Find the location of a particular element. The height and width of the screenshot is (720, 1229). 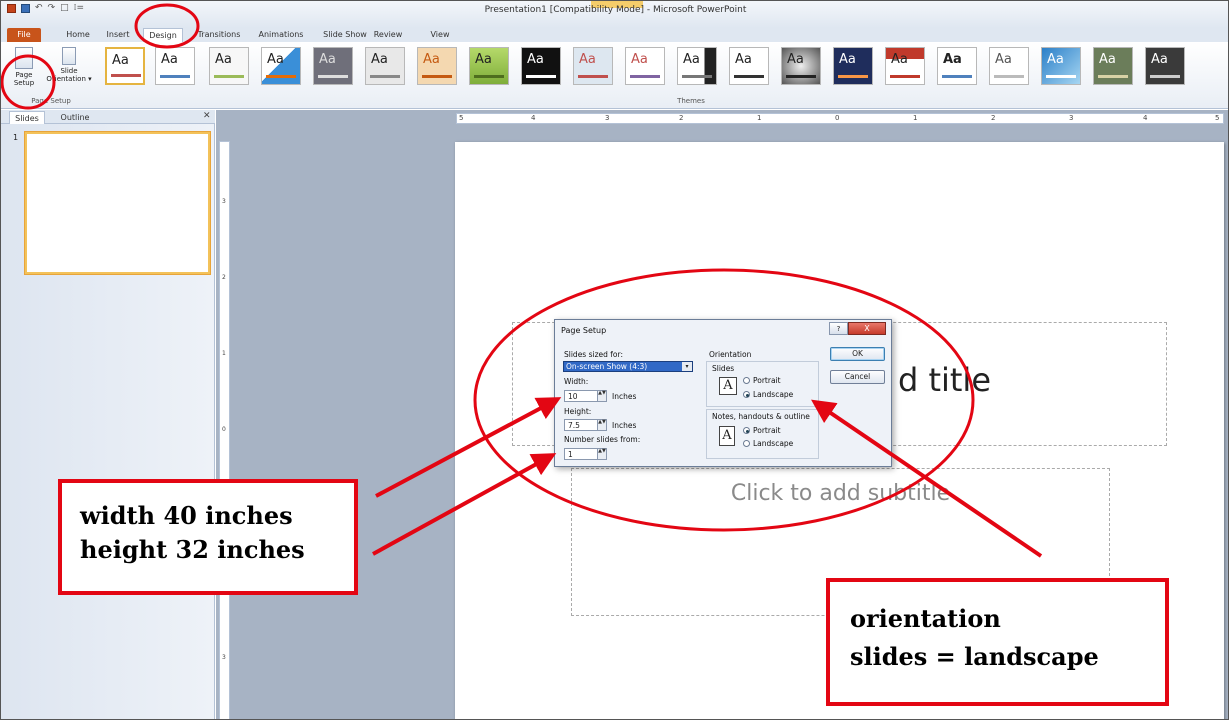

slides-landscape-radio is located at coordinates (746, 394).